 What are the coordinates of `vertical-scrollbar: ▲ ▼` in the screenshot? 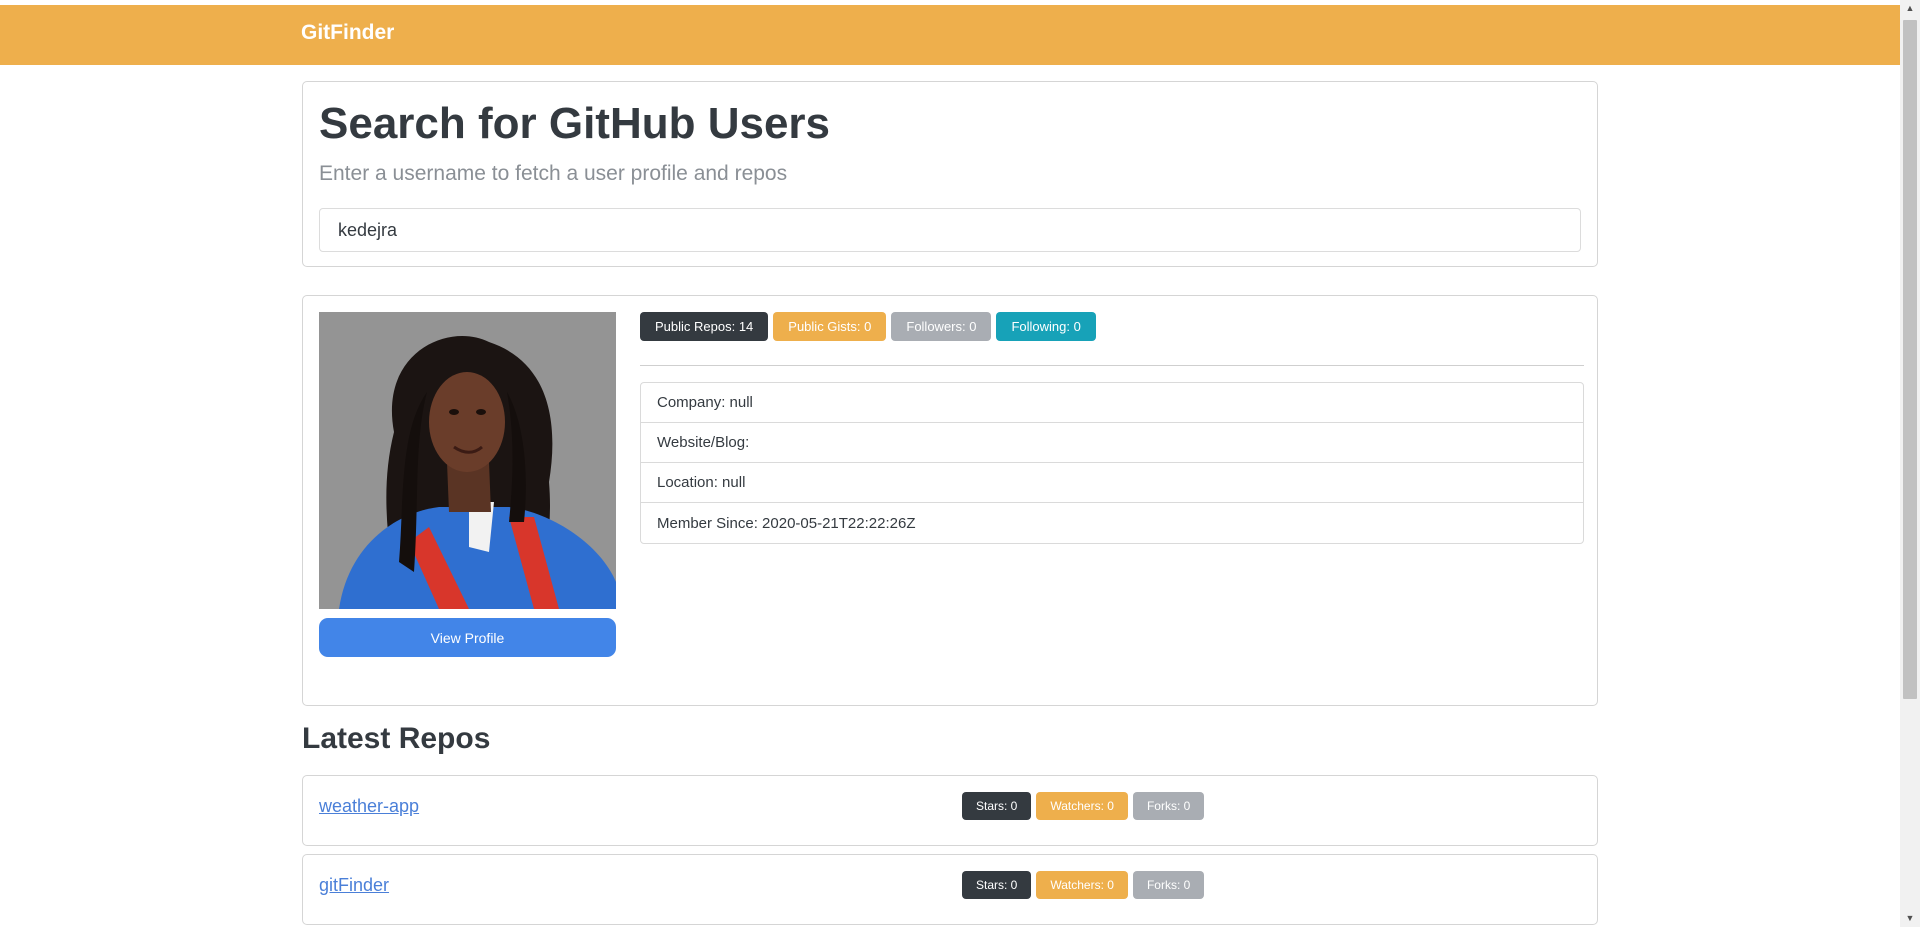 It's located at (1910, 463).